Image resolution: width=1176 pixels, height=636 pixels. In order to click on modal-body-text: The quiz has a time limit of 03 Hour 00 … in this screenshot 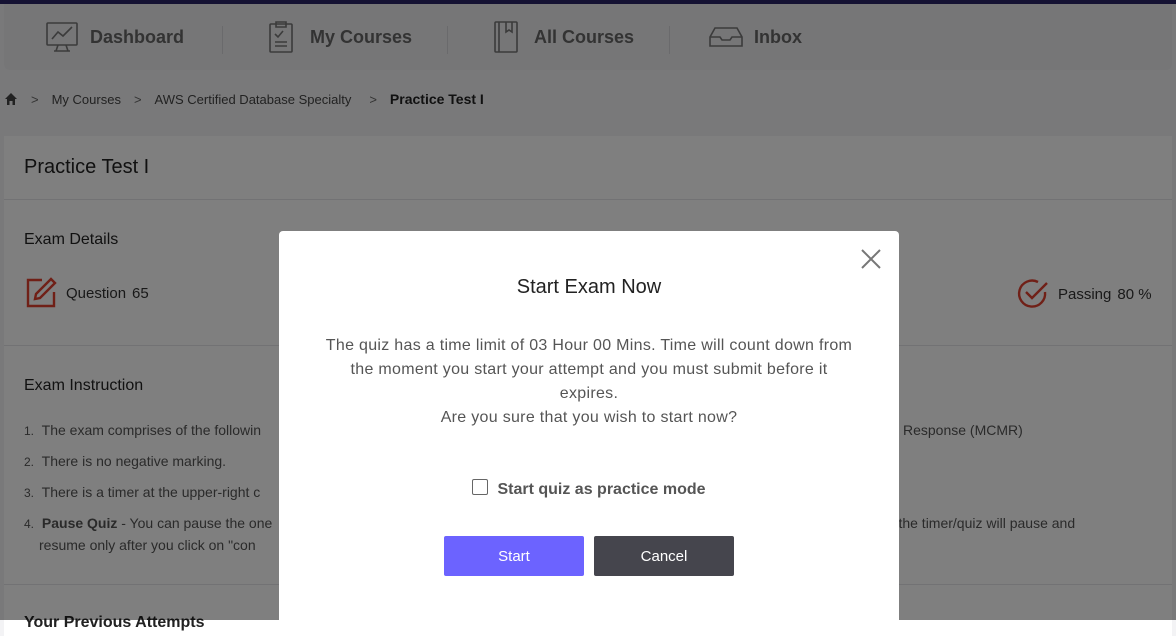, I will do `click(589, 369)`.